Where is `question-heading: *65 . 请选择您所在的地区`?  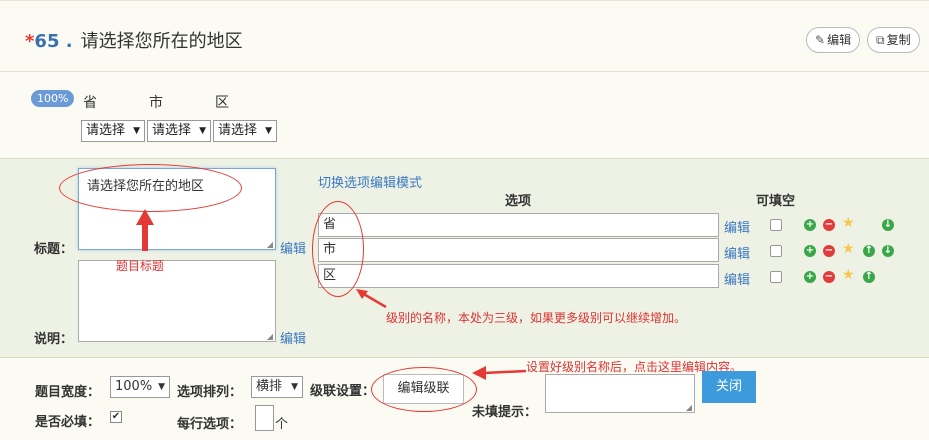 question-heading: *65 . 请选择您所在的地区 is located at coordinates (134, 40).